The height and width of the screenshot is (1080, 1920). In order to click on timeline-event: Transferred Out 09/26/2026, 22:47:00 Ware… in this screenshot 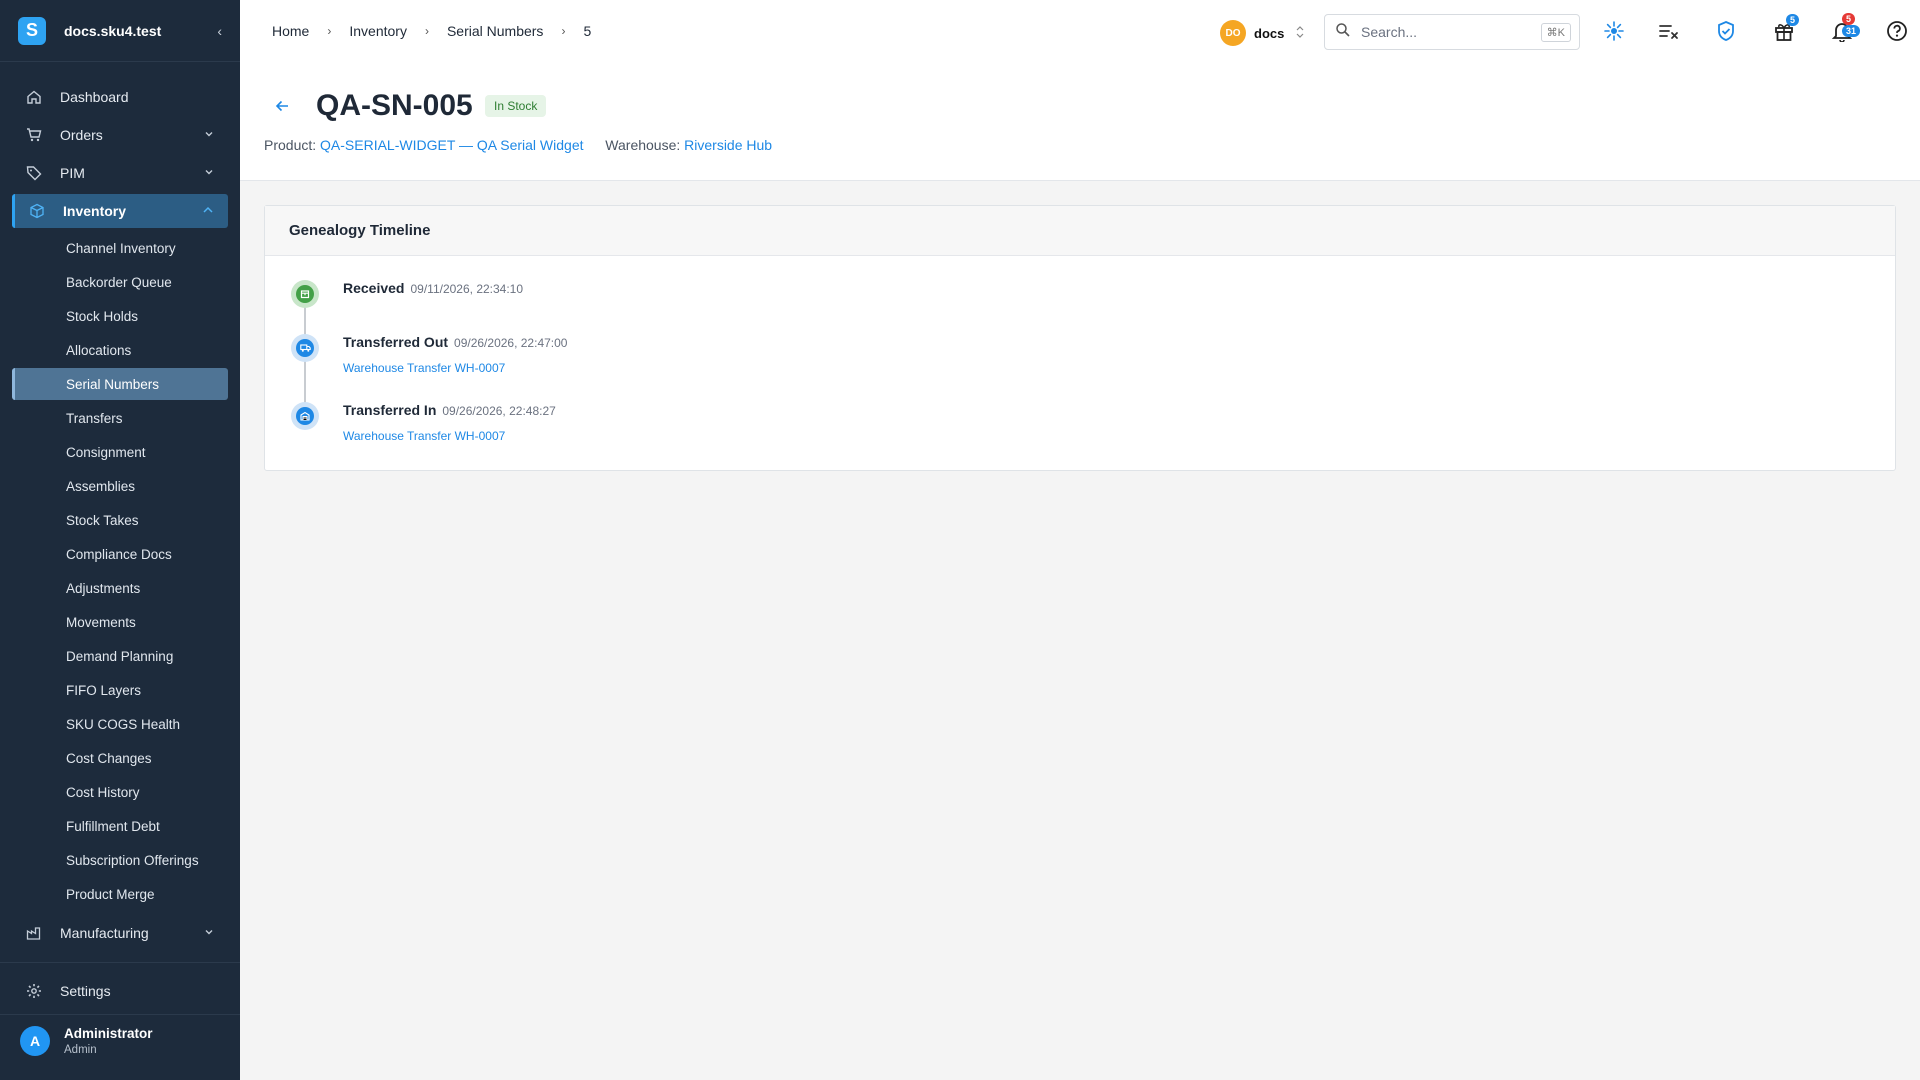, I will do `click(455, 354)`.